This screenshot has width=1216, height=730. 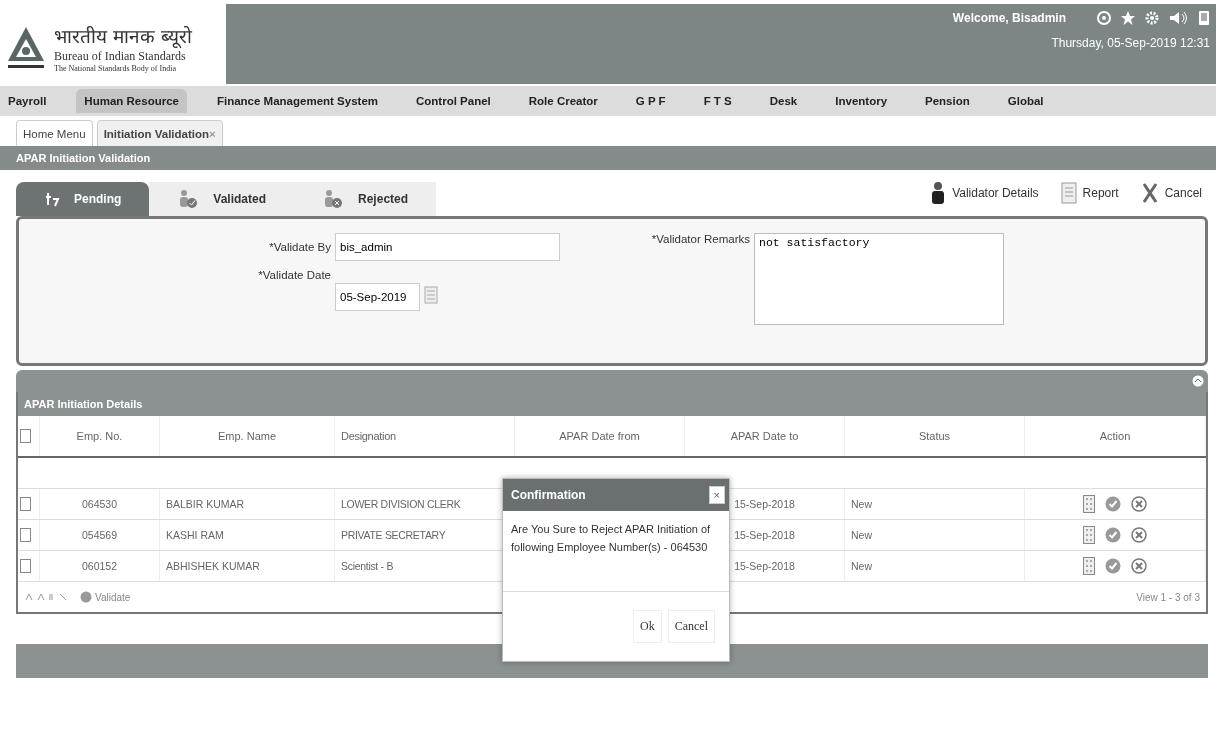 What do you see at coordinates (115, 68) in the screenshot?
I see `org-tagline: The National Standards Body of India` at bounding box center [115, 68].